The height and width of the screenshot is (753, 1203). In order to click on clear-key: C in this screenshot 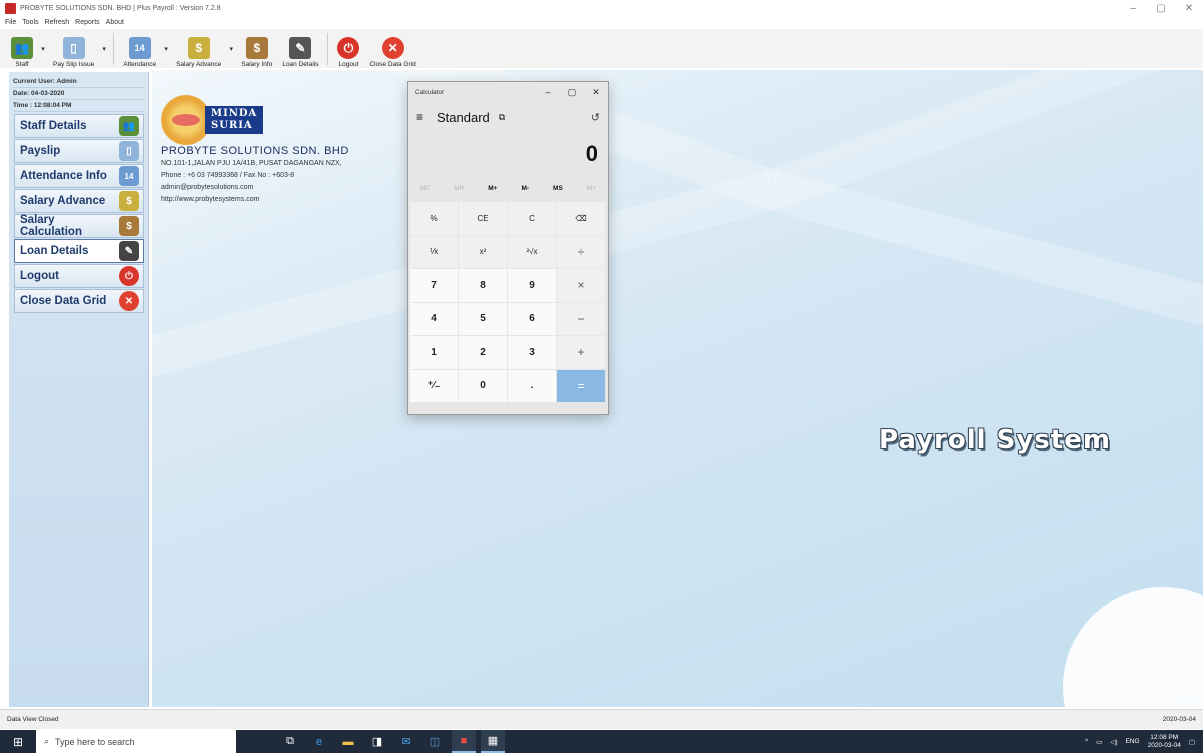, I will do `click(532, 218)`.